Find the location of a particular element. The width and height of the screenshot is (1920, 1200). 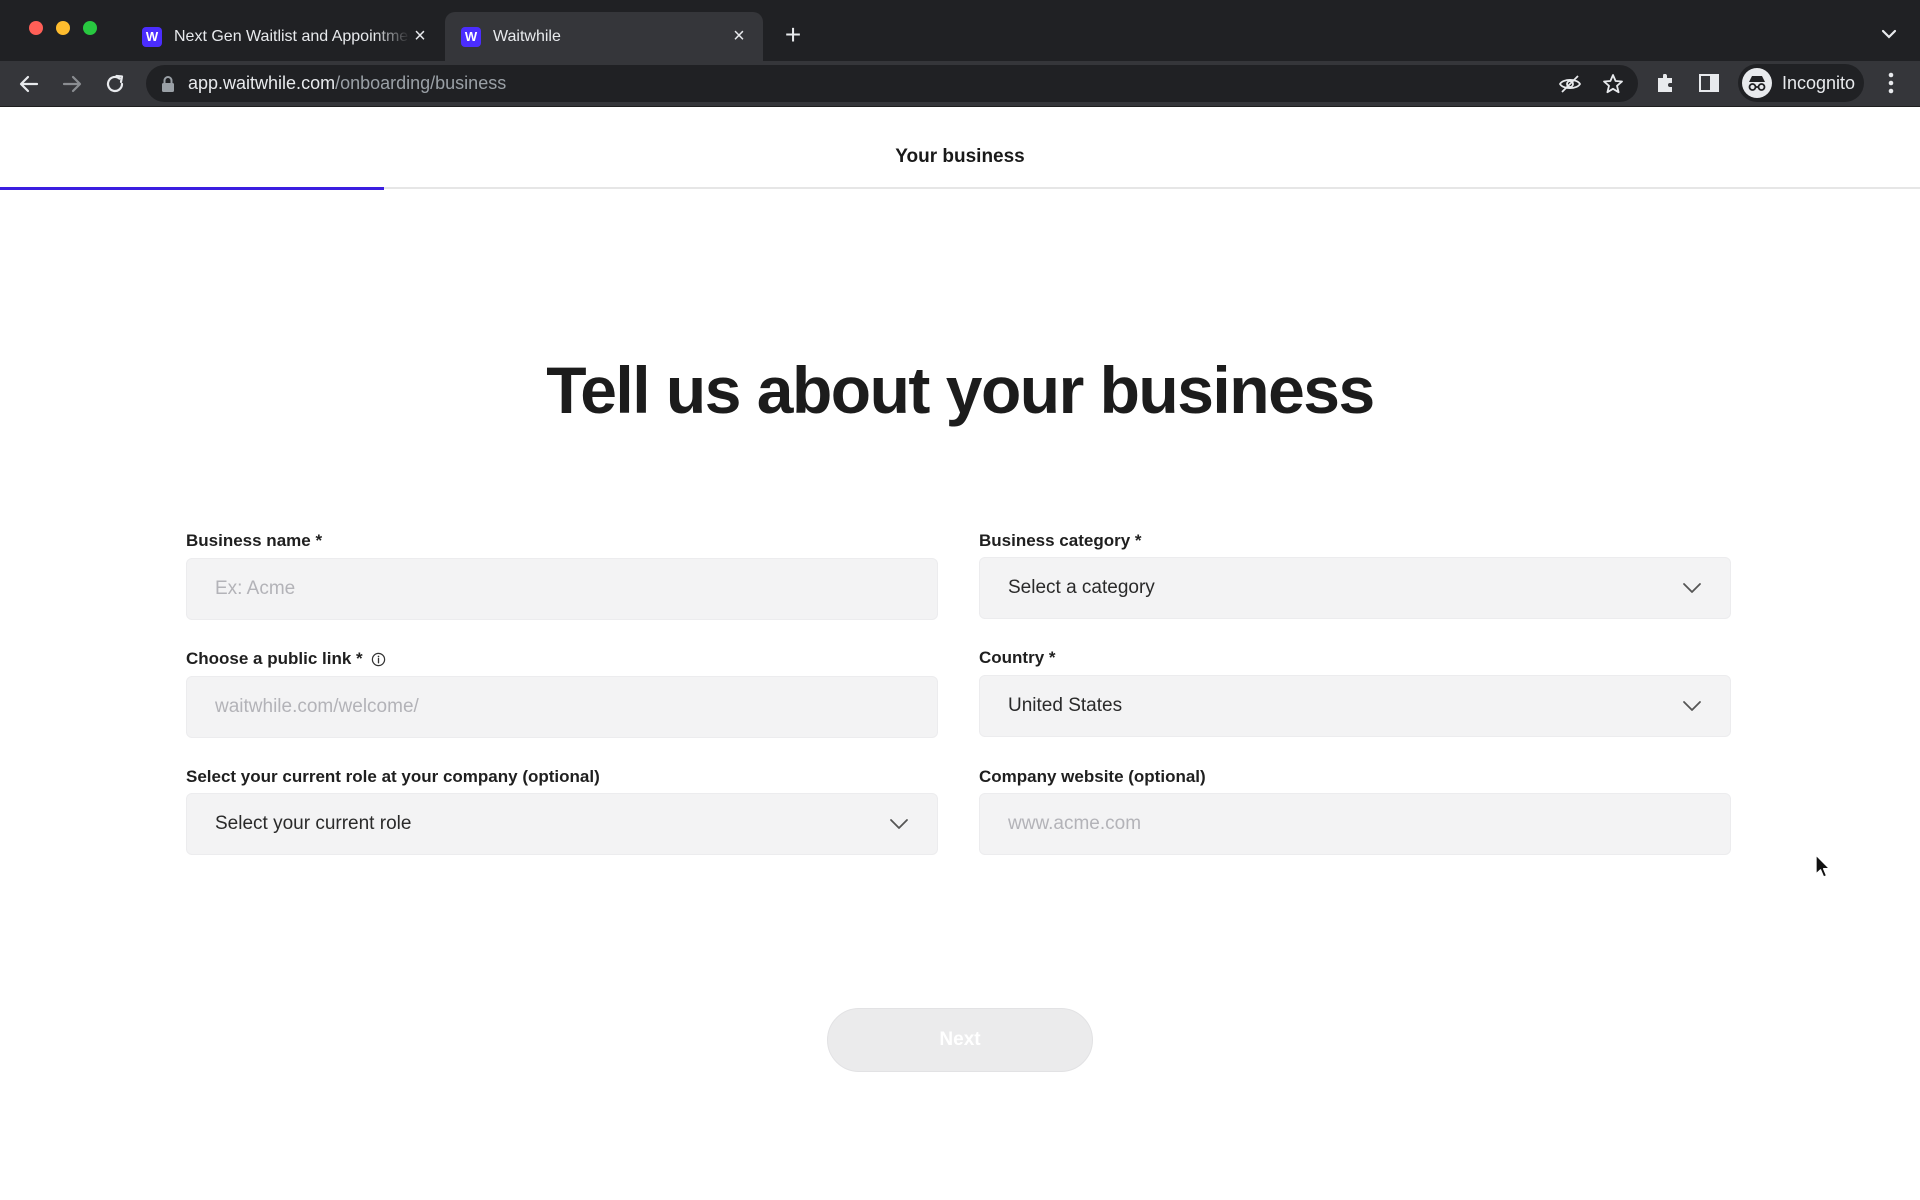

progress-bar-fill is located at coordinates (192, 188).